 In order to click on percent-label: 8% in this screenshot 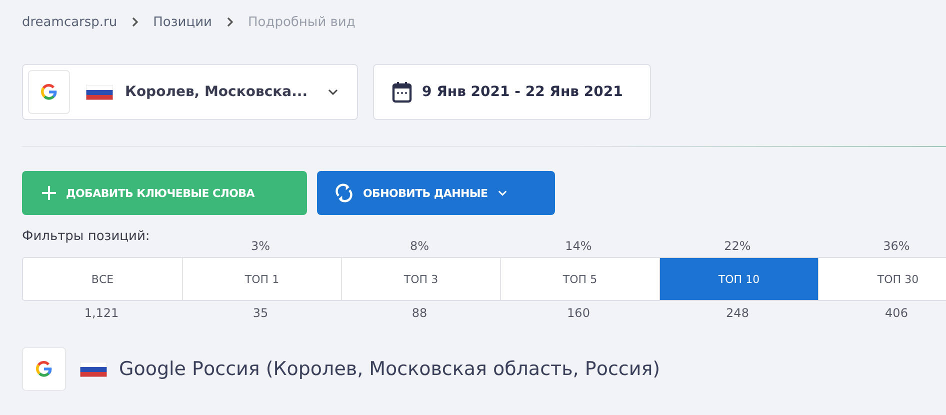, I will do `click(420, 246)`.